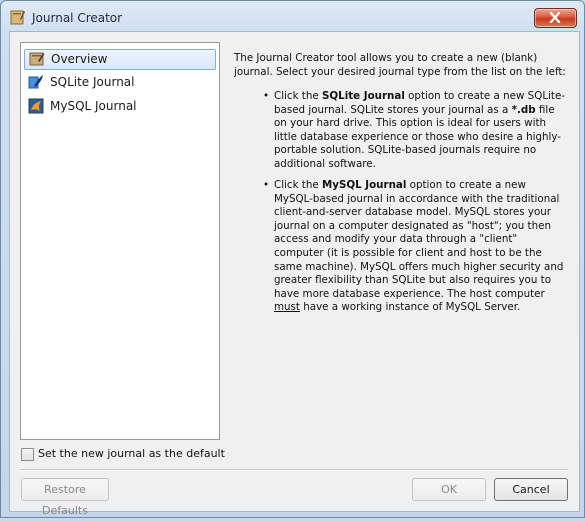 Image resolution: width=585 pixels, height=521 pixels. What do you see at coordinates (287, 307) in the screenshot?
I see `must-emphasis: must` at bounding box center [287, 307].